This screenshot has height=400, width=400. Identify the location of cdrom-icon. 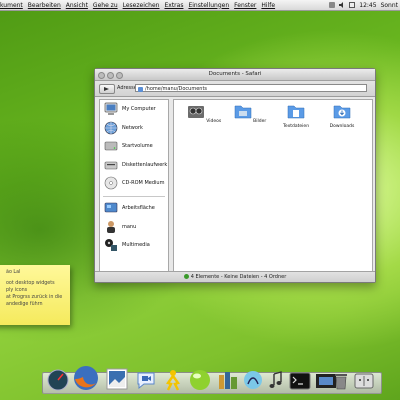
(111, 183).